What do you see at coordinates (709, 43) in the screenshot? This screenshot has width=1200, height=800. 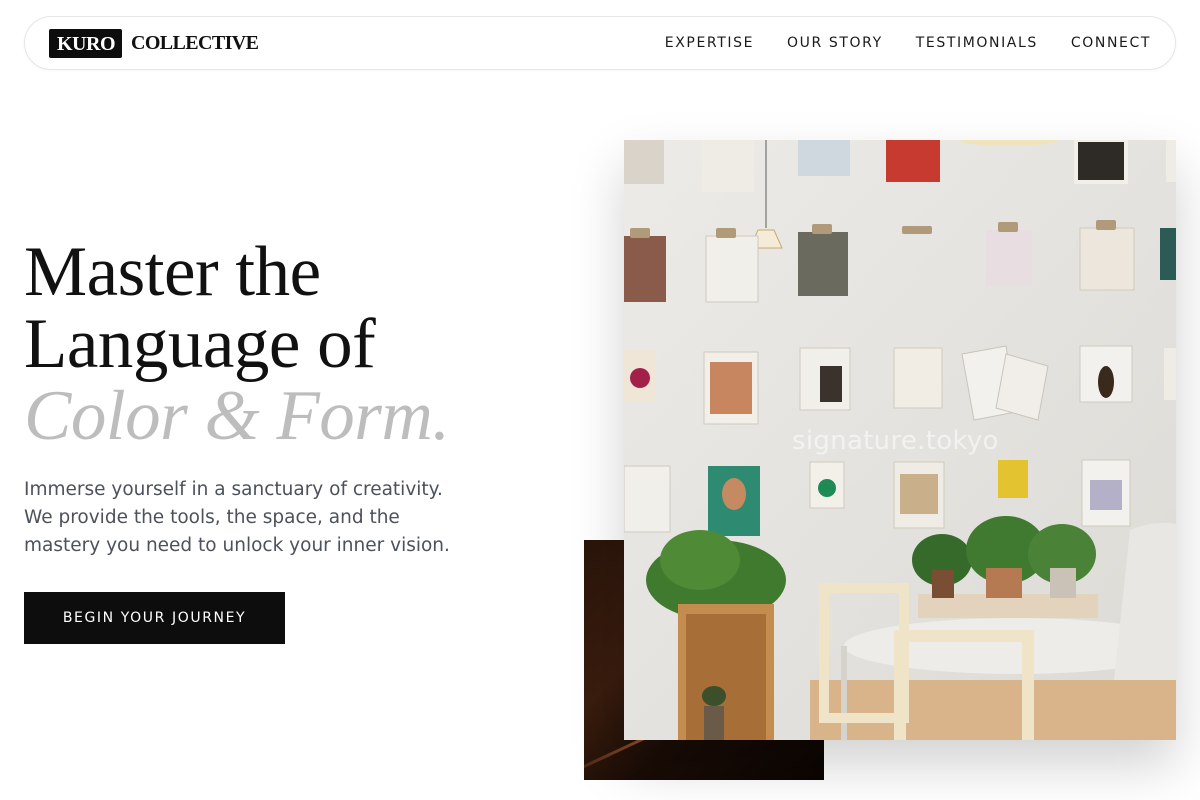 I see `nav-link-expertise: EXPERTISE` at bounding box center [709, 43].